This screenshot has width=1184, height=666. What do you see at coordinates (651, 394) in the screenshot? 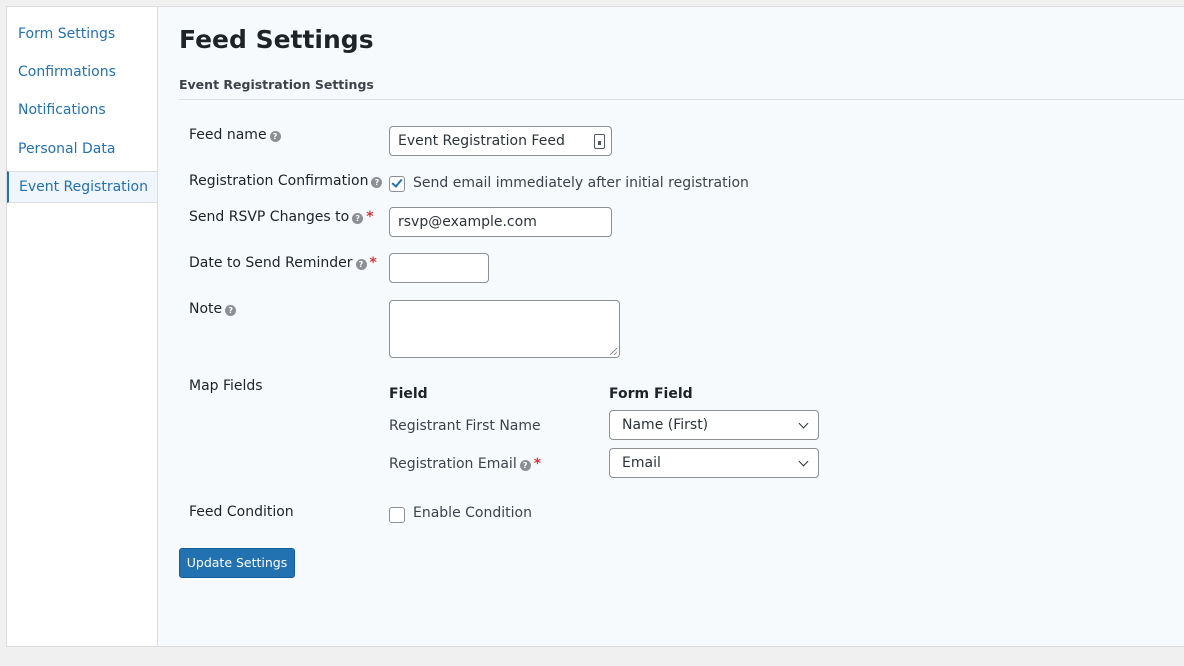
I see `map-fields-form-field-header: Form Field` at bounding box center [651, 394].